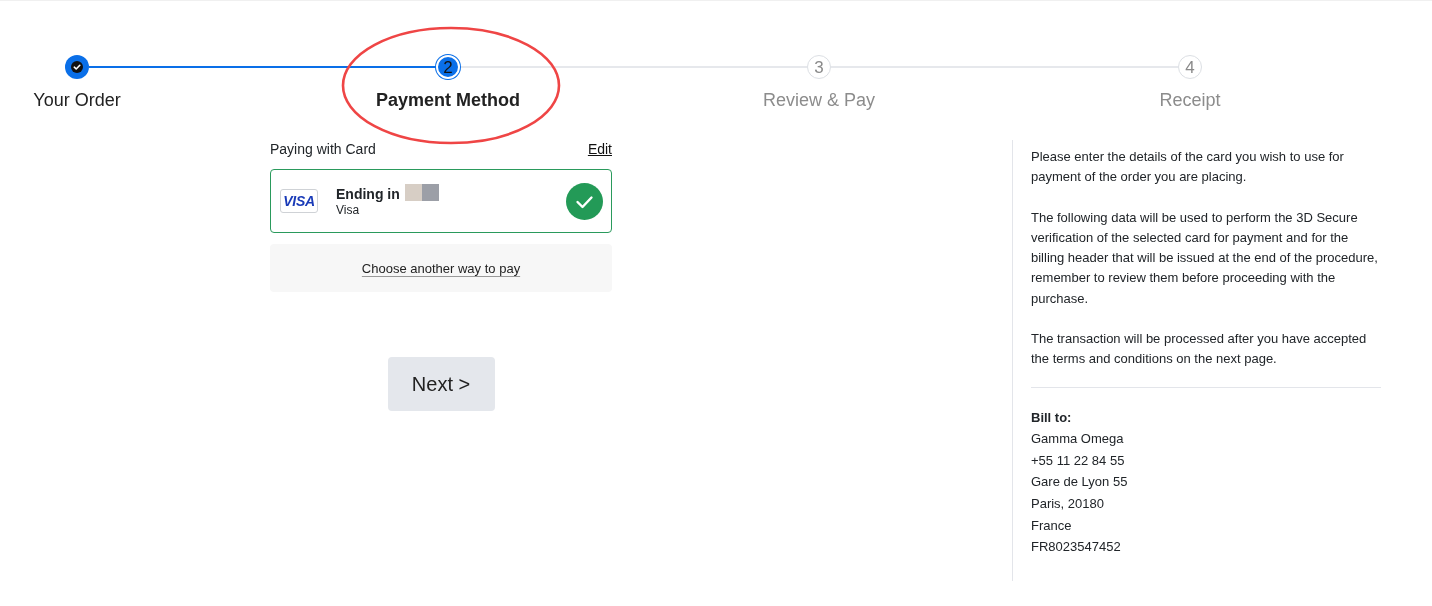 The width and height of the screenshot is (1432, 606). Describe the element at coordinates (323, 149) in the screenshot. I see `paying-with-card-label: Paying with Card` at that location.